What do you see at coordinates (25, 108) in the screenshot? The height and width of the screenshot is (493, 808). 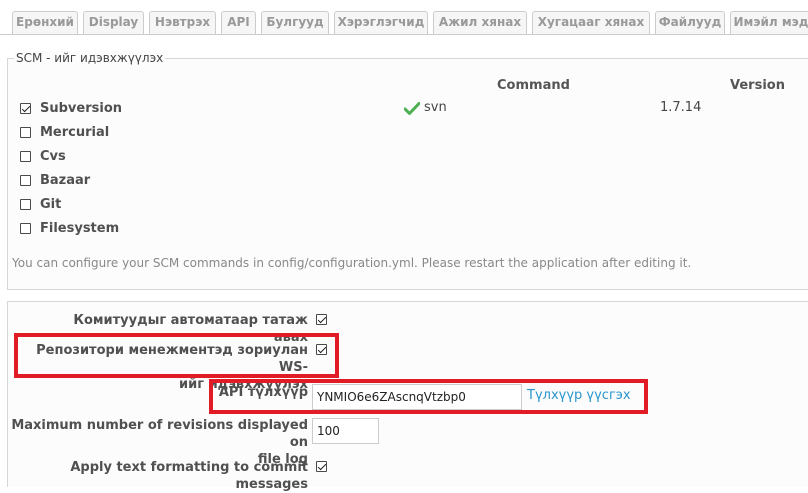 I see `subversion-checkbox` at bounding box center [25, 108].